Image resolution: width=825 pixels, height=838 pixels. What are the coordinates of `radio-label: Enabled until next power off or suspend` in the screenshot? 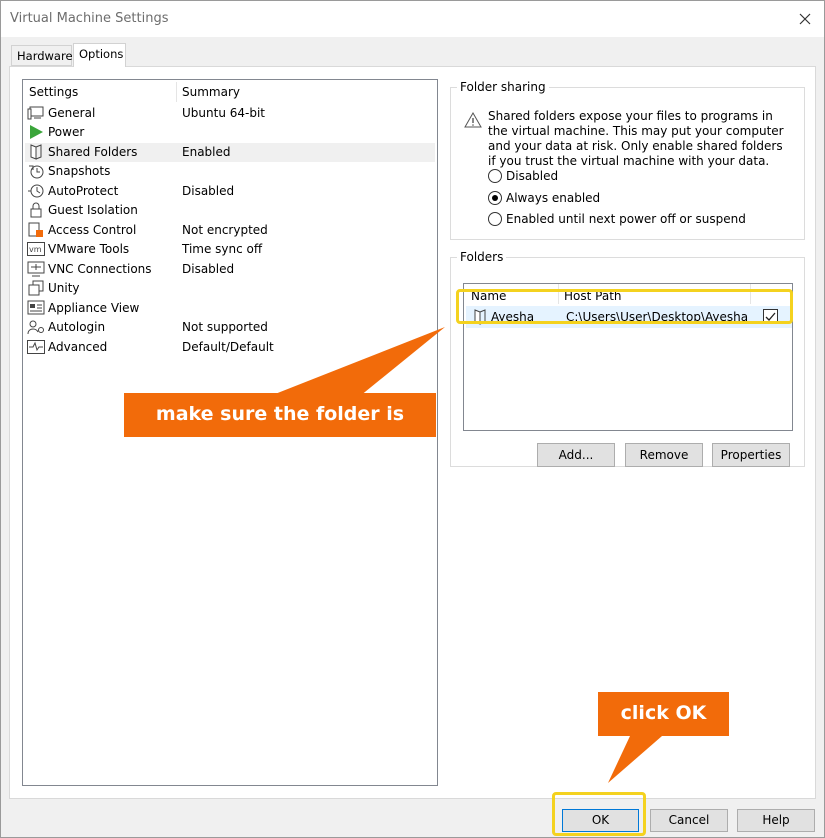 It's located at (626, 219).